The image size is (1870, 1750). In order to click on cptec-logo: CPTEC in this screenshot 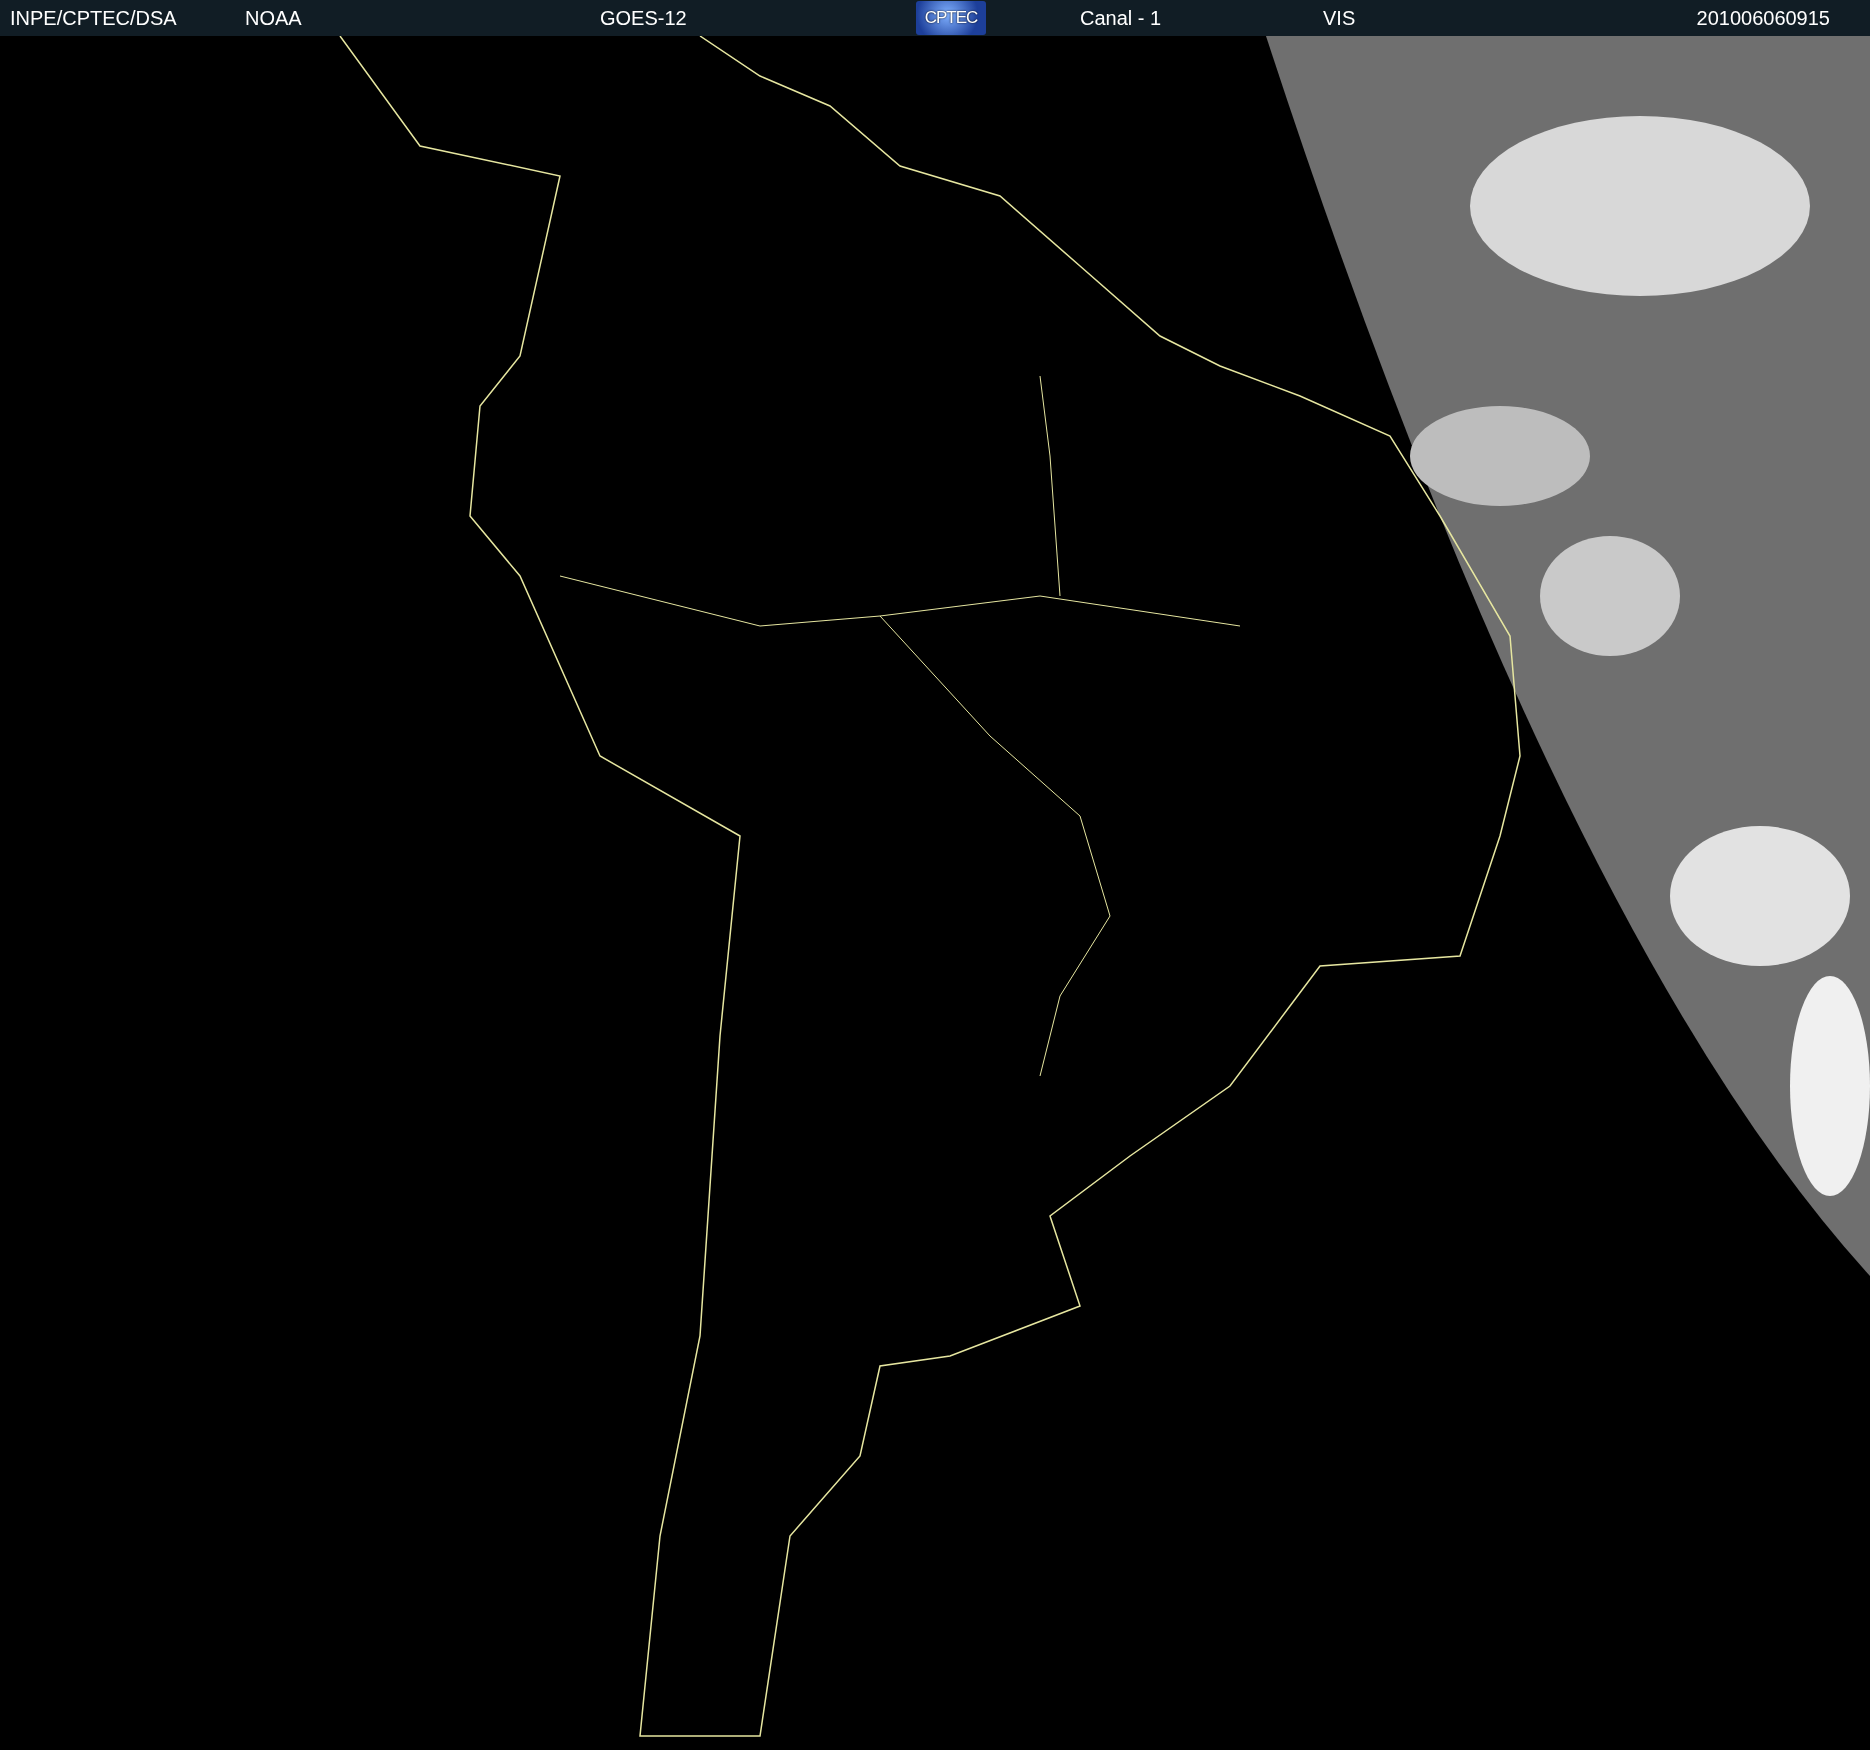, I will do `click(951, 18)`.